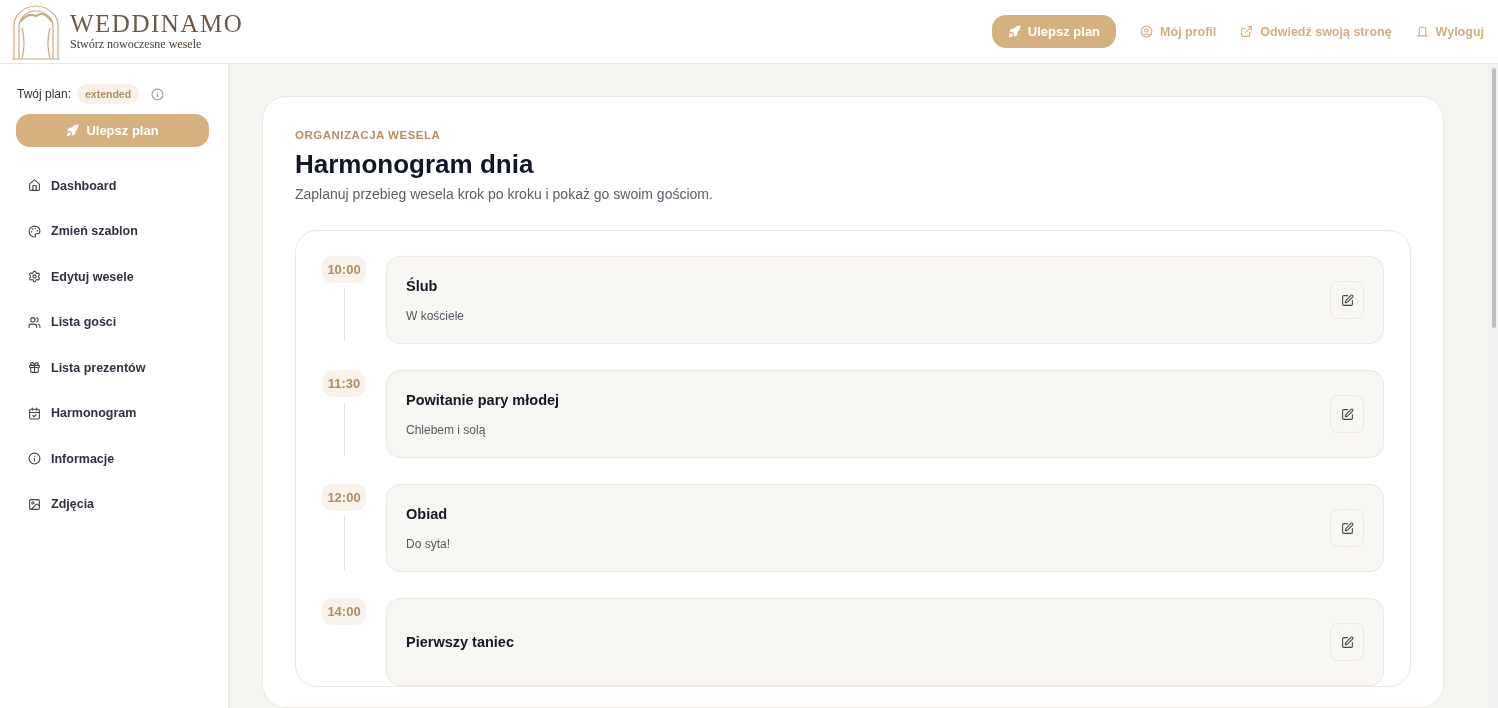 This screenshot has width=1498, height=708. Describe the element at coordinates (114, 413) in the screenshot. I see `sidebar-item: Harmonogram` at that location.